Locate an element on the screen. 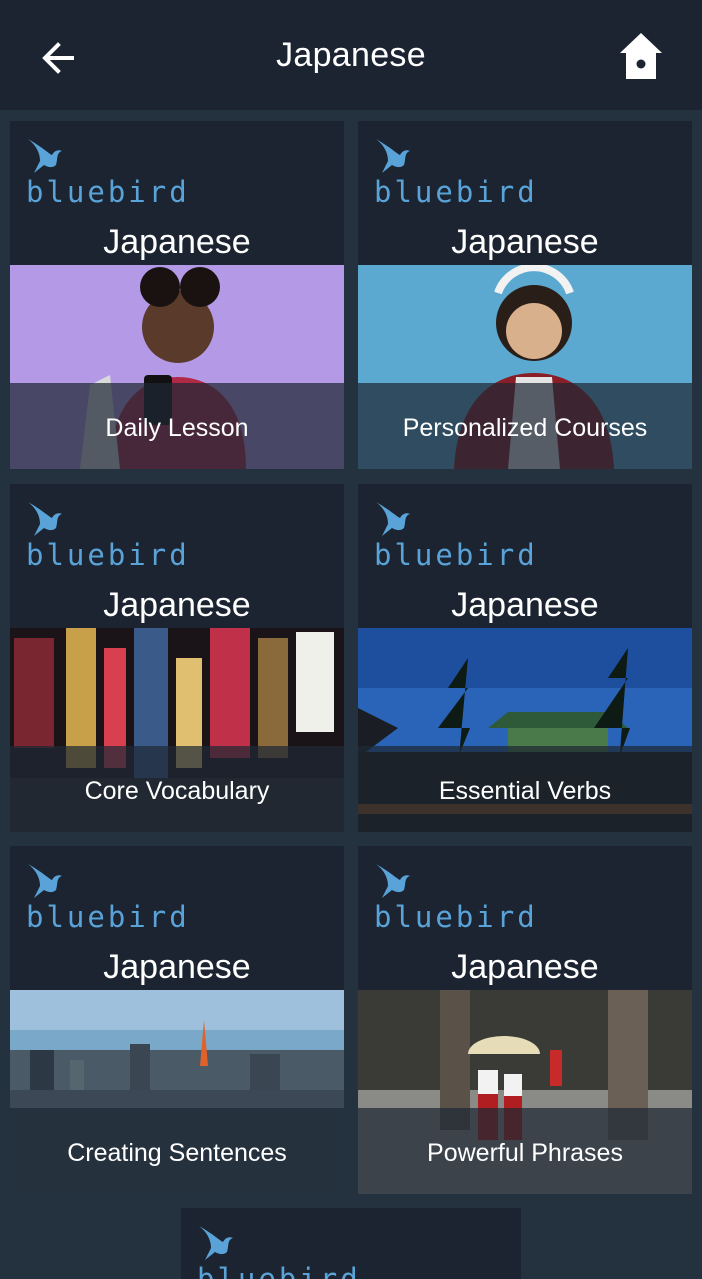  course-card-personalized-courses: bluebird Japanese Personalized Courses is located at coordinates (525, 295).